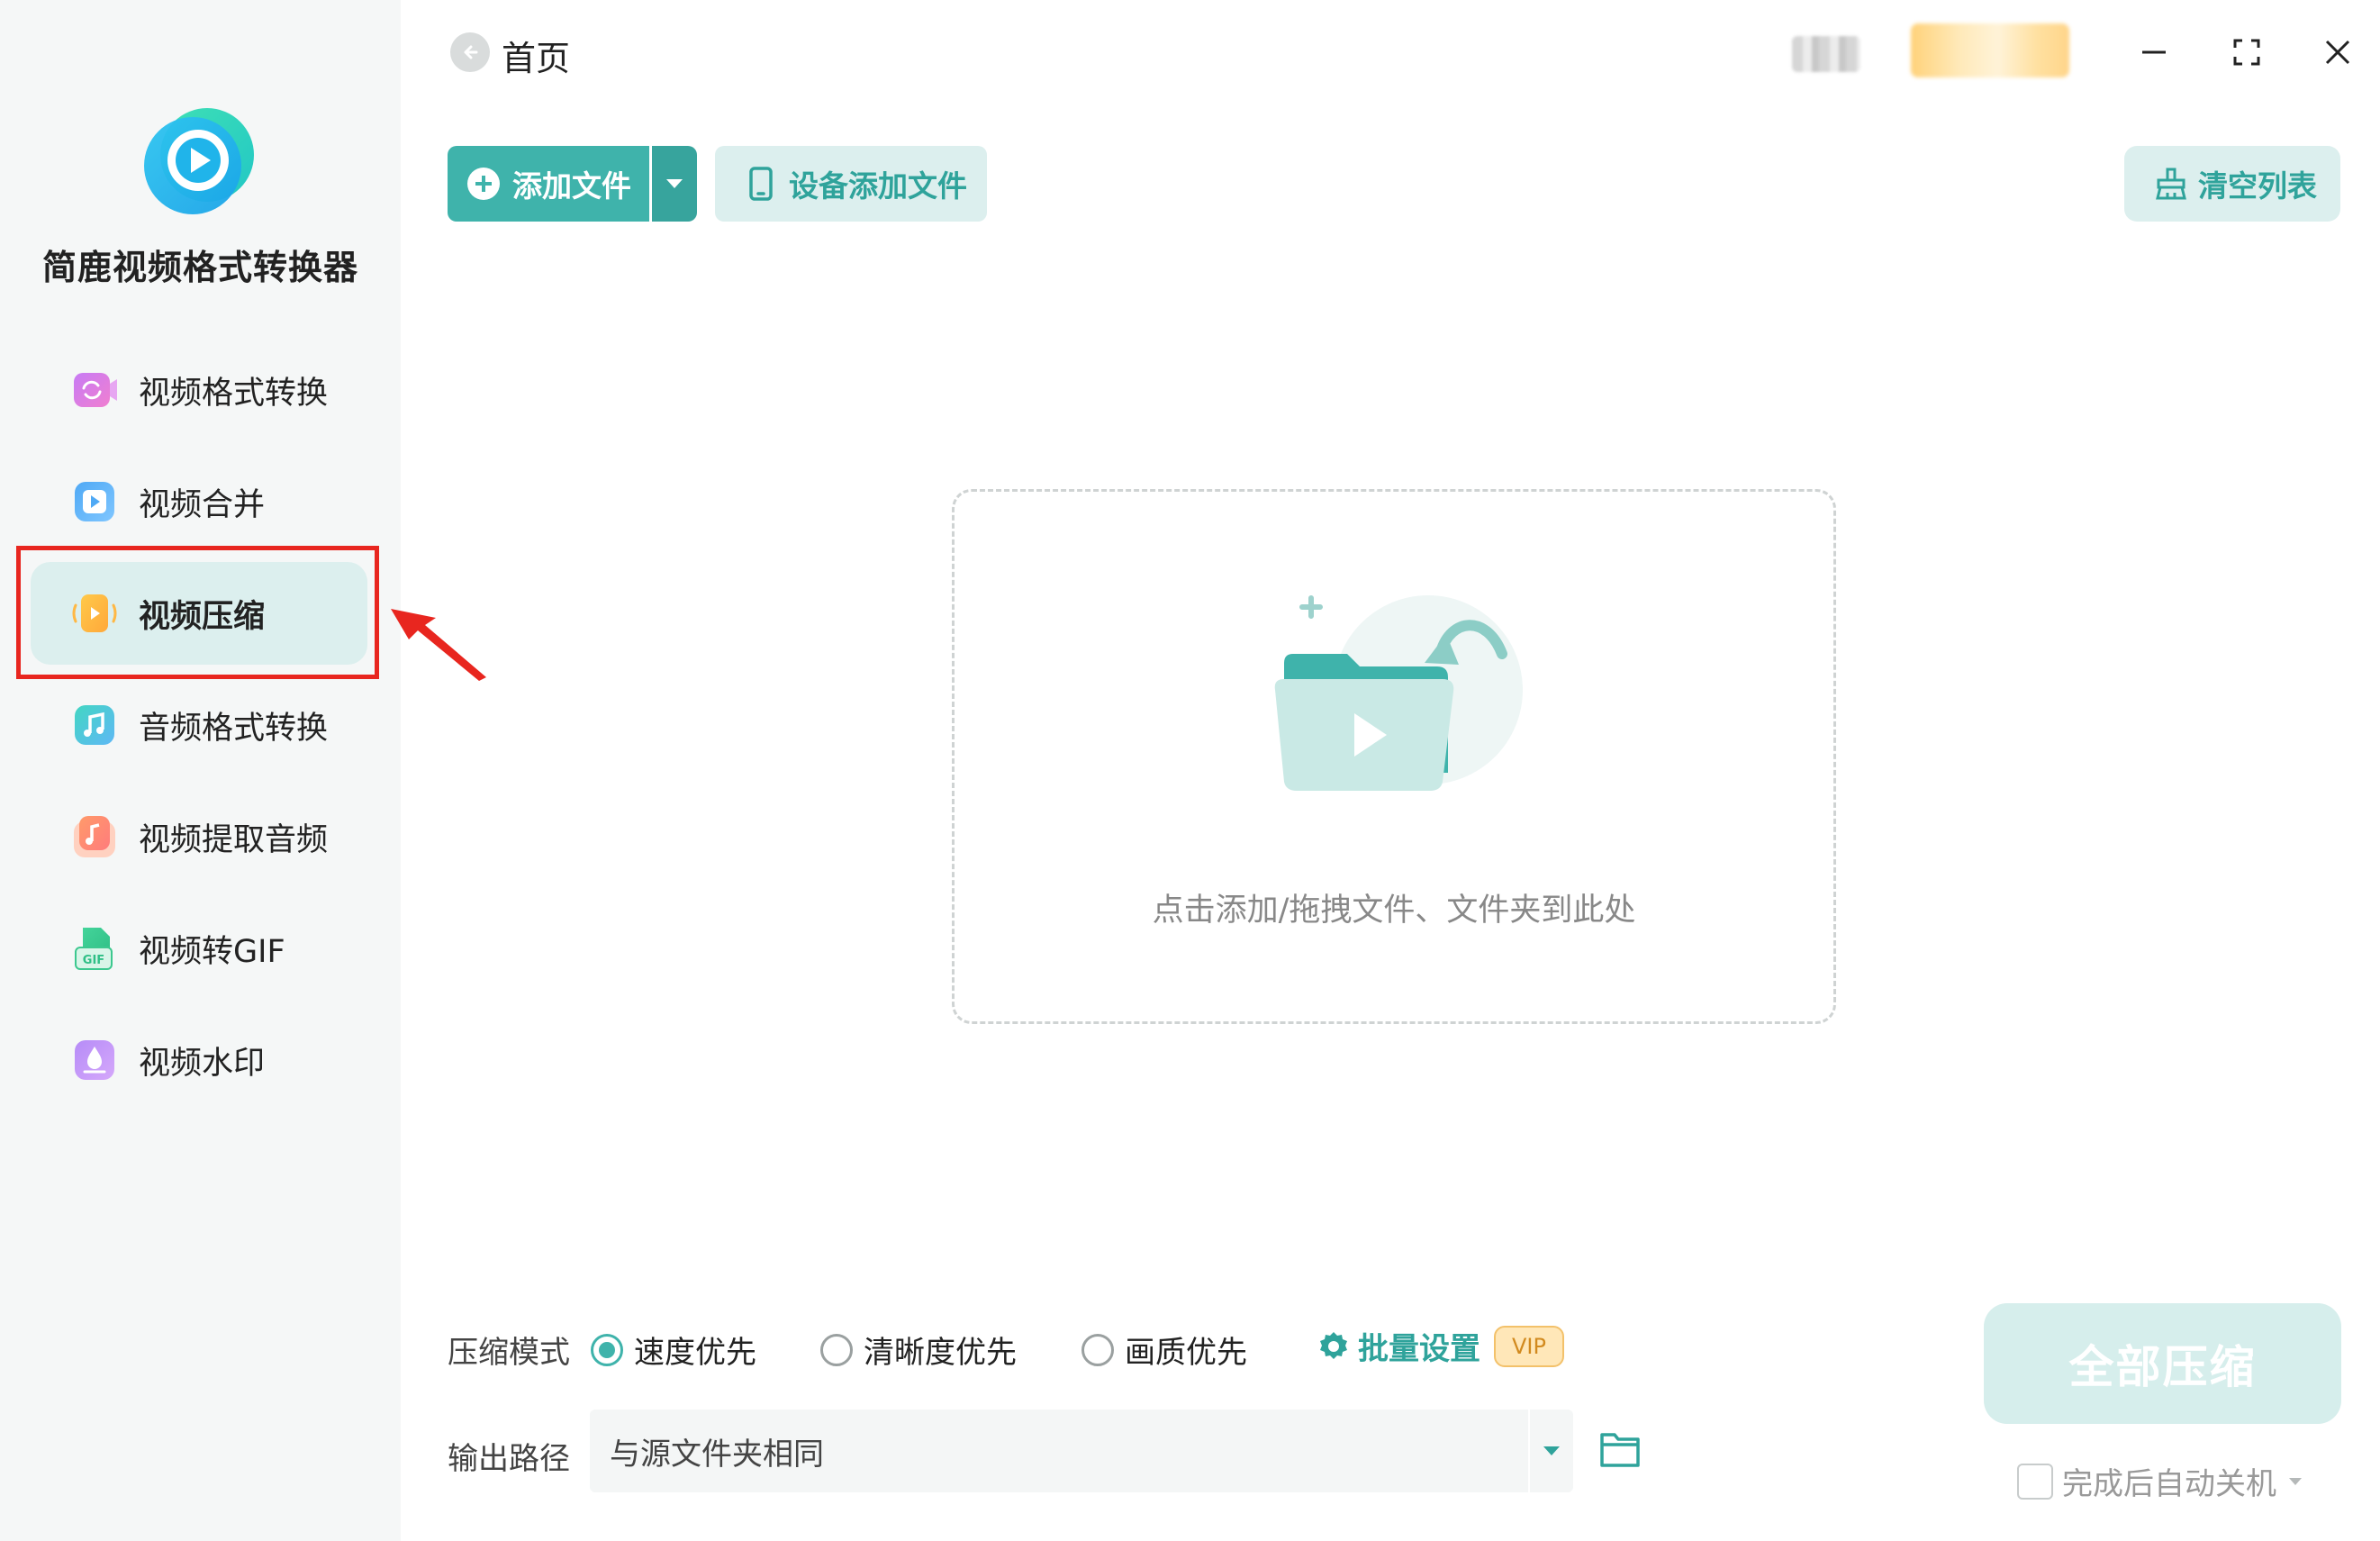  What do you see at coordinates (2171, 184) in the screenshot?
I see `broom-icon` at bounding box center [2171, 184].